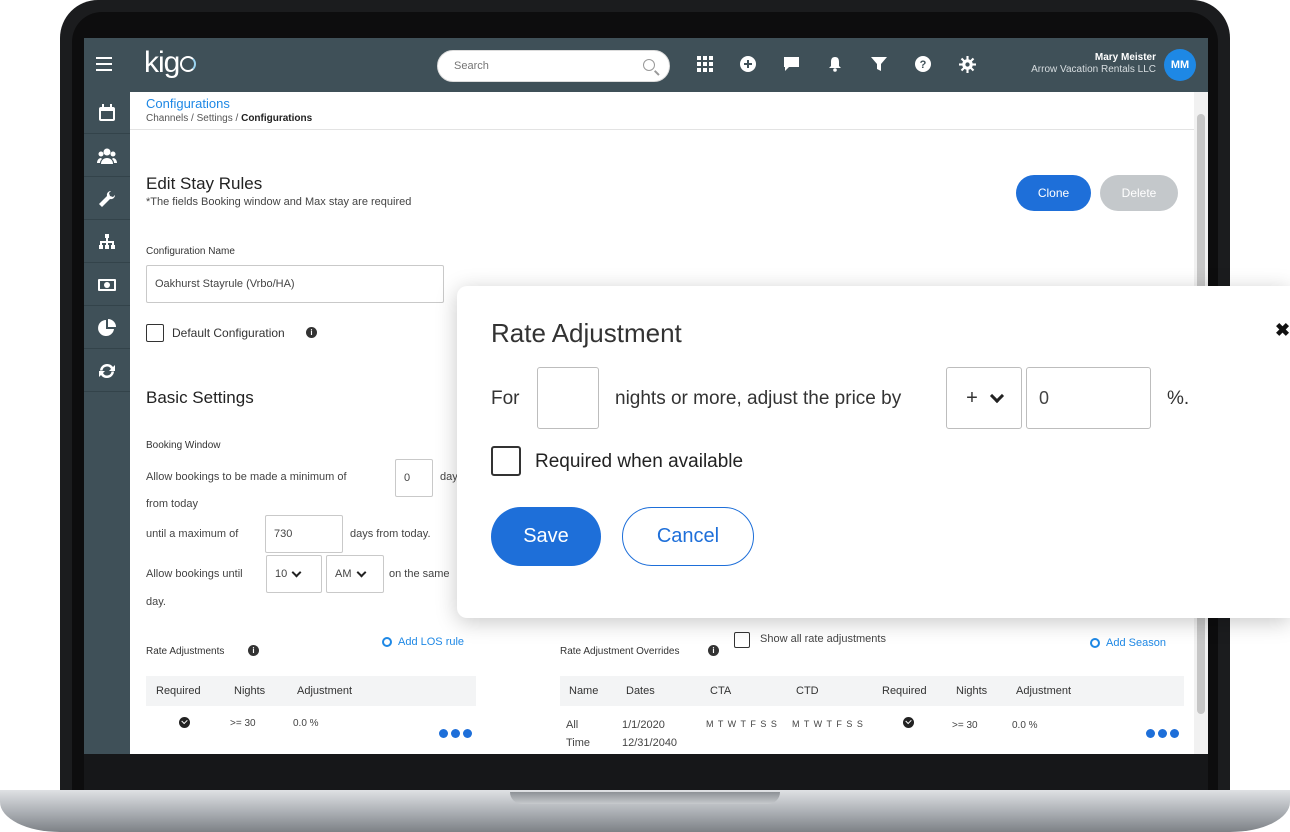 The width and height of the screenshot is (1290, 832). I want to click on overrides-label: Rate Adjustment Overrides, so click(620, 651).